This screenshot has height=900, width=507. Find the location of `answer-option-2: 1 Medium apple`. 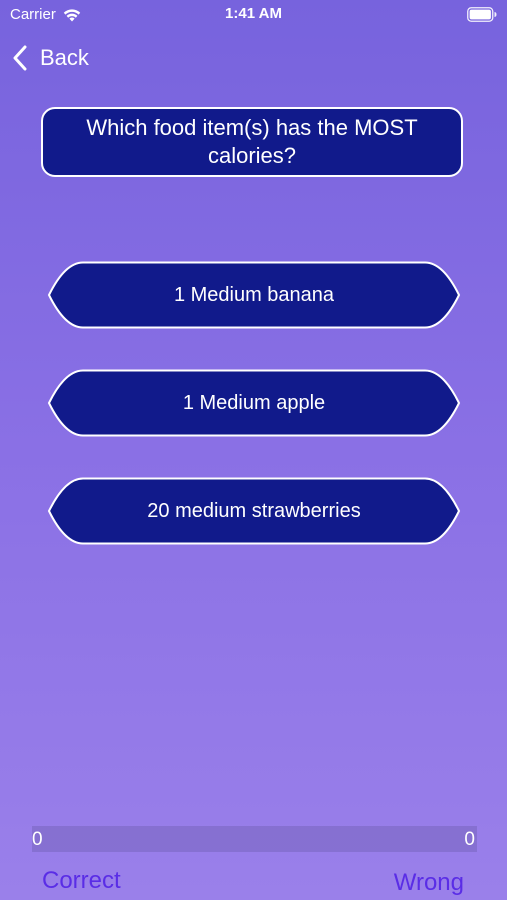

answer-option-2: 1 Medium apple is located at coordinates (254, 403).